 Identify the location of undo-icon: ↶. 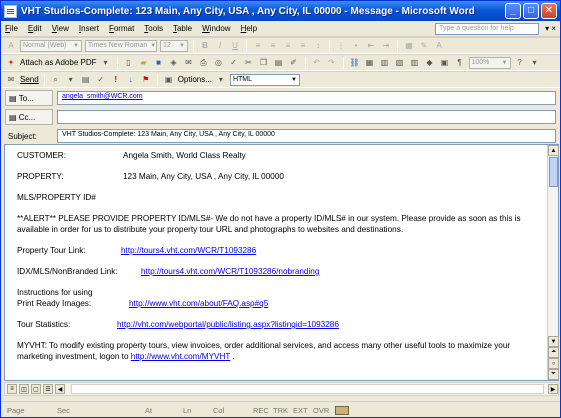
(317, 63).